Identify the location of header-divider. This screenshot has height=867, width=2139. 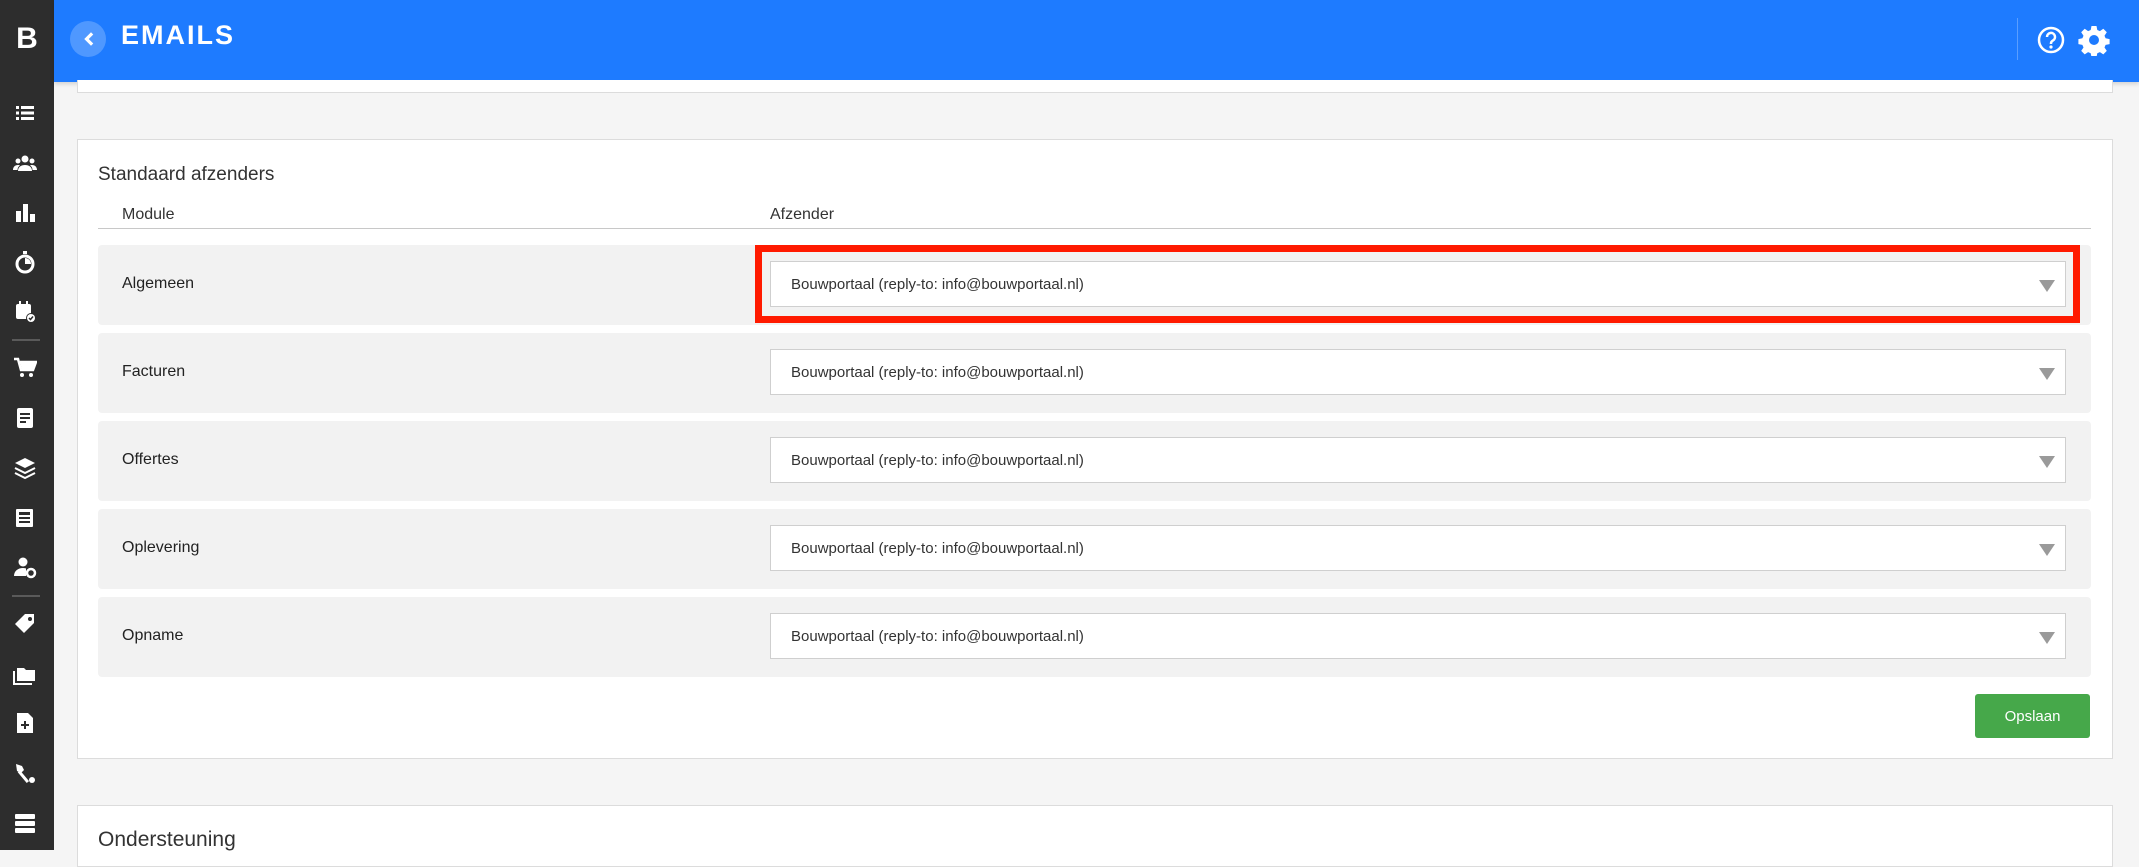
(2017, 39).